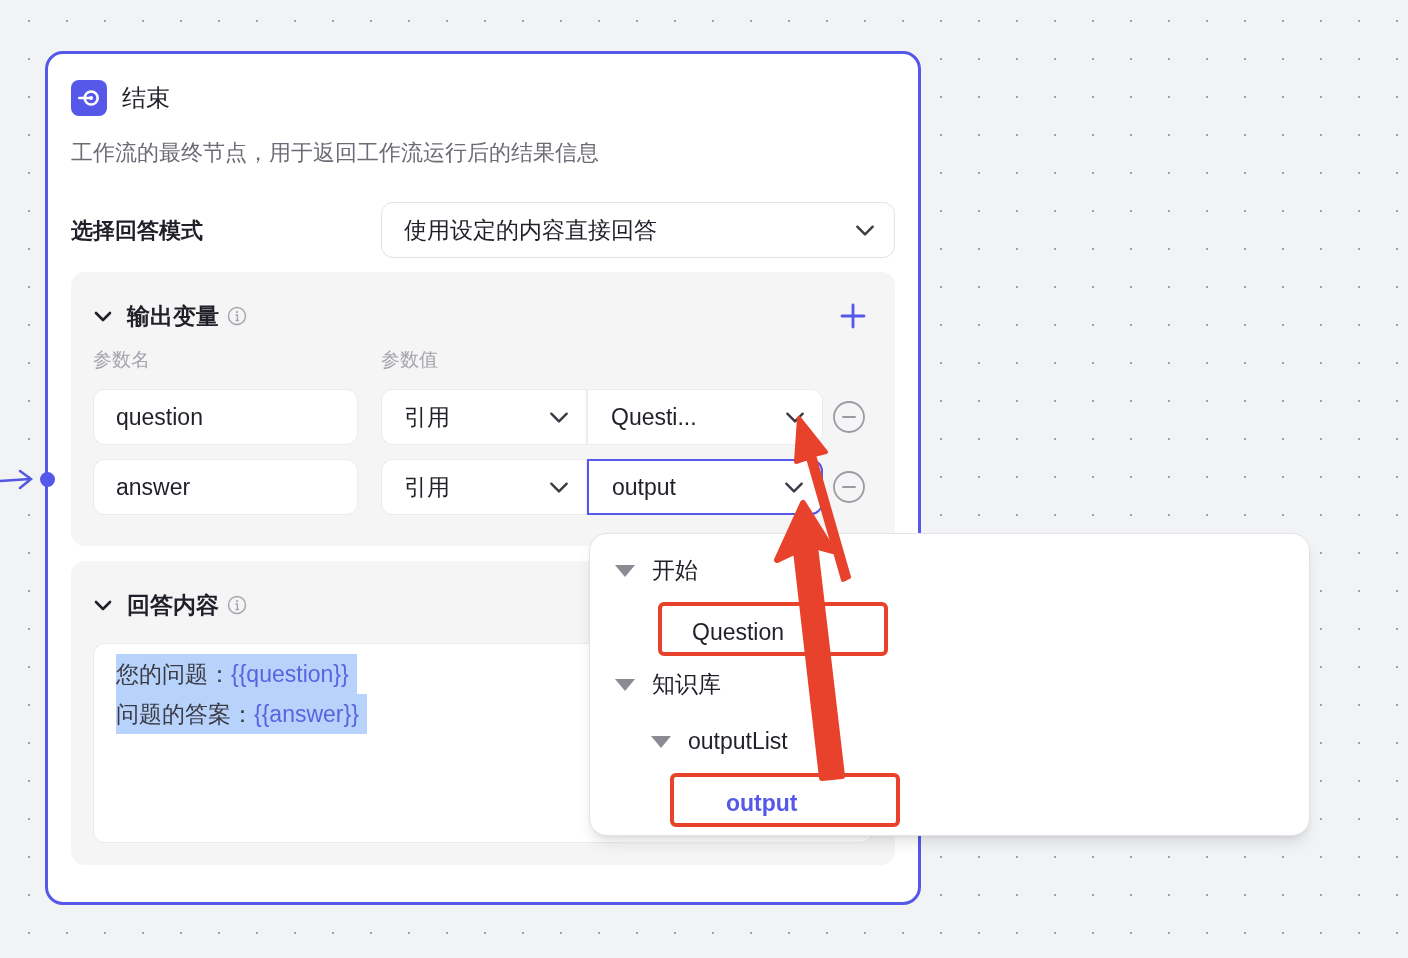 Image resolution: width=1408 pixels, height=958 pixels. I want to click on value-select: output, so click(705, 487).